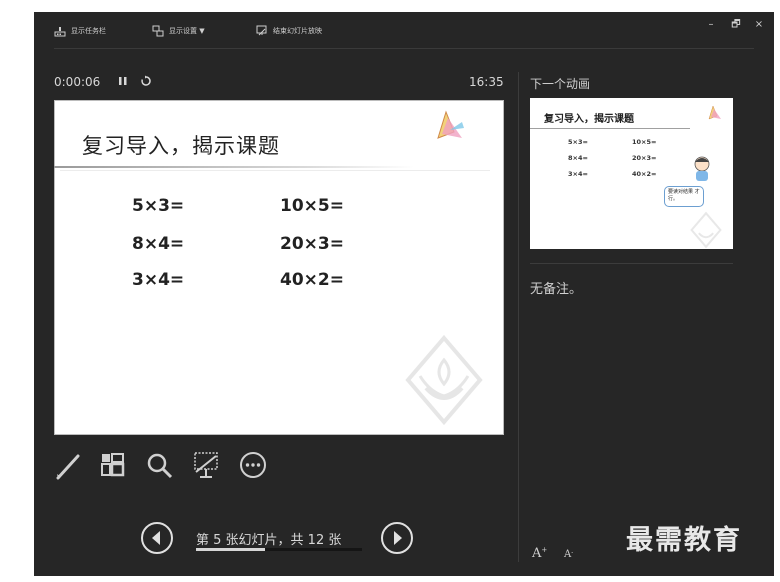 This screenshot has height=582, width=780. What do you see at coordinates (261, 30) in the screenshot?
I see `end-show-icon` at bounding box center [261, 30].